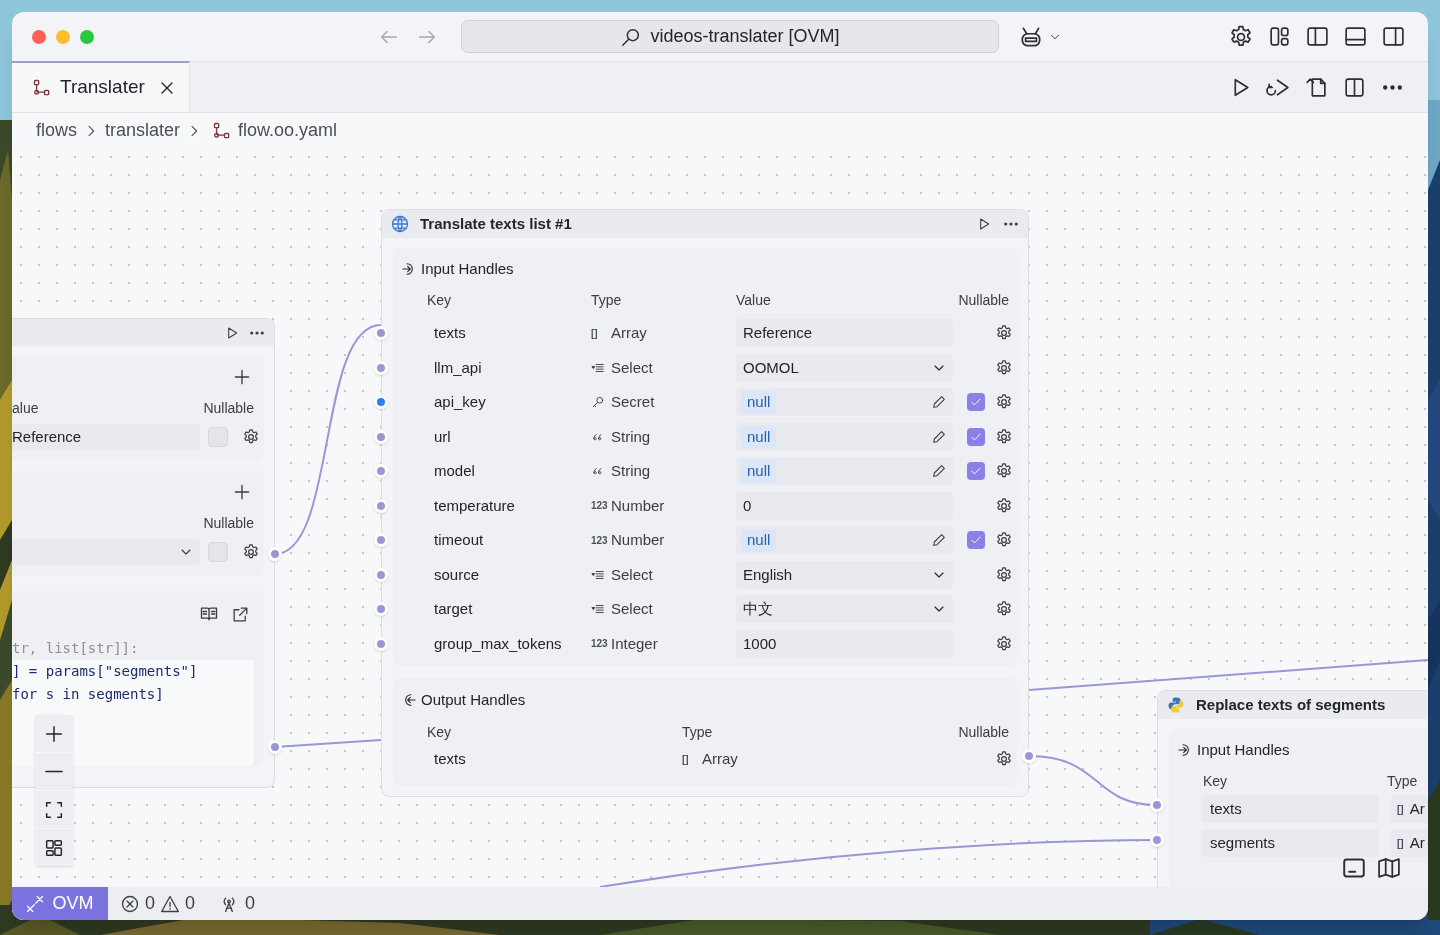  What do you see at coordinates (467, 268) in the screenshot?
I see `section-title: Input Handles` at bounding box center [467, 268].